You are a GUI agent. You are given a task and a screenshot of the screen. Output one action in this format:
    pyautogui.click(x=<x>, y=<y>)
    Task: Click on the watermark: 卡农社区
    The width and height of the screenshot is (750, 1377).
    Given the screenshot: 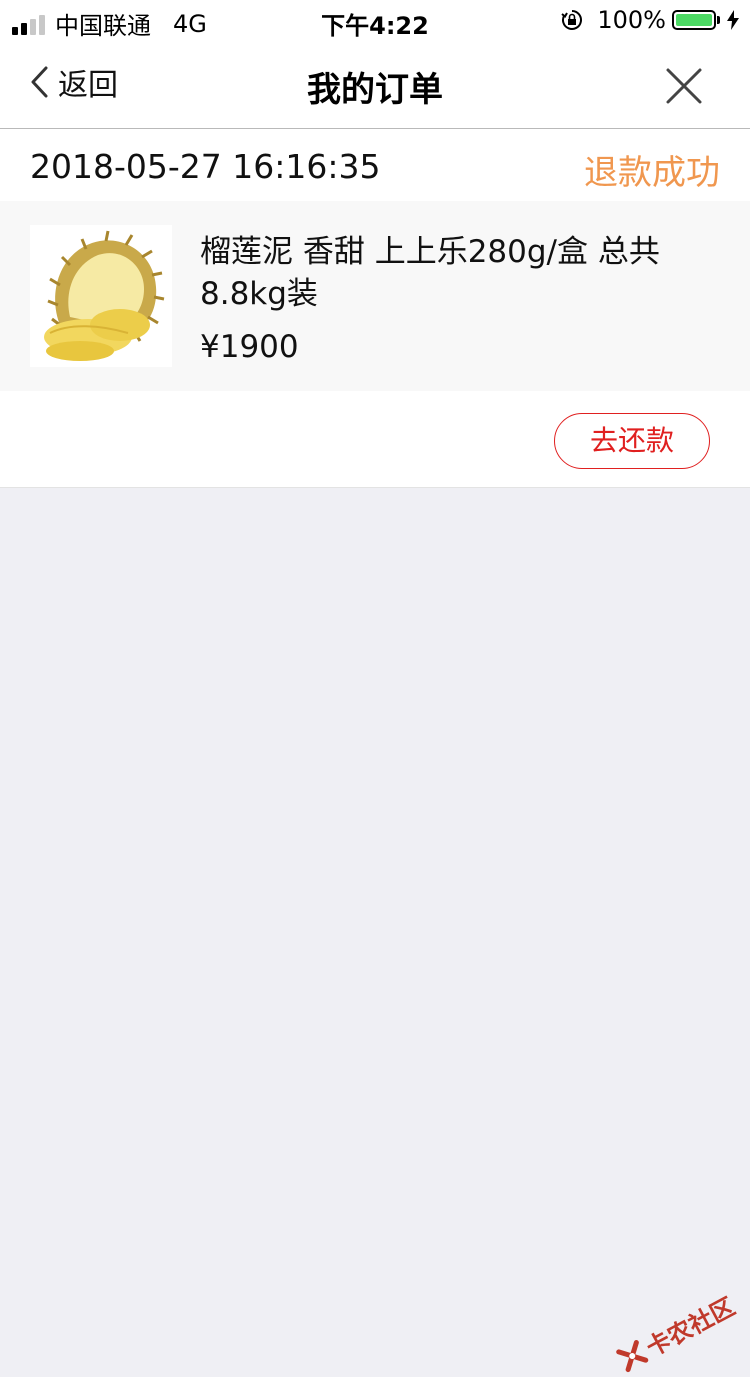 What is the action you would take?
    pyautogui.click(x=676, y=1332)
    